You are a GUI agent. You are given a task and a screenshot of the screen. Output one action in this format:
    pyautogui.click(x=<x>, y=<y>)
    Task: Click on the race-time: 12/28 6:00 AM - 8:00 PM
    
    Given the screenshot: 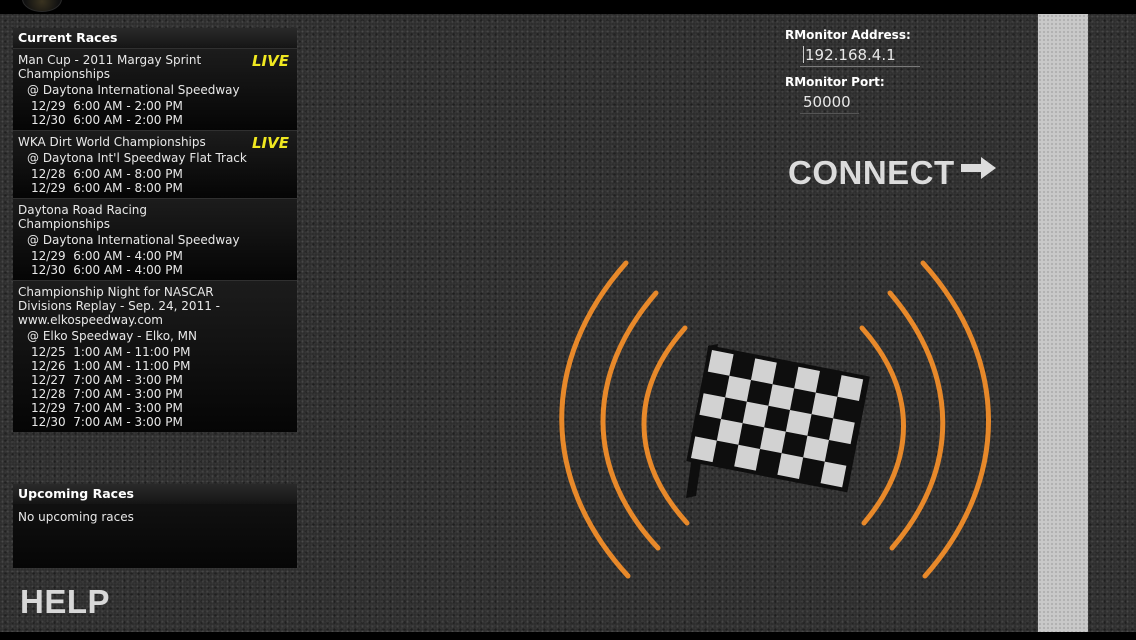 What is the action you would take?
    pyautogui.click(x=107, y=174)
    